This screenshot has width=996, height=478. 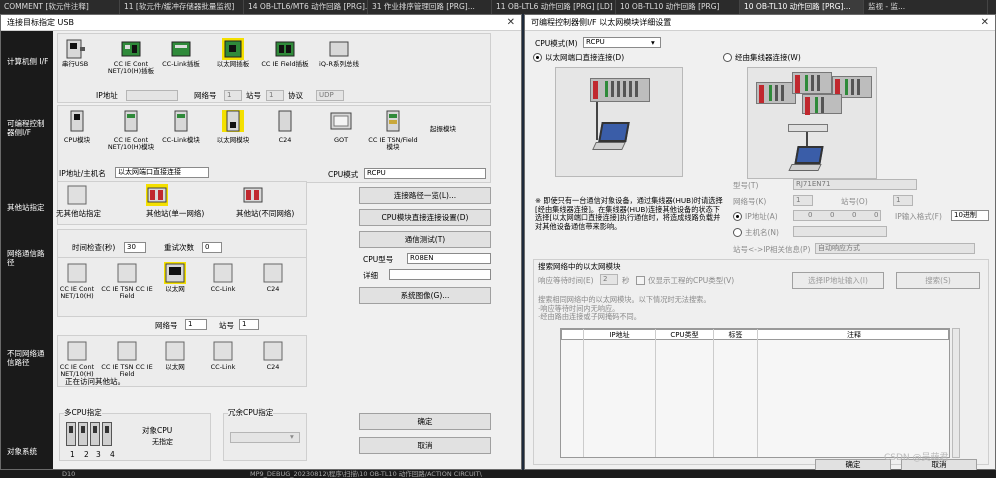 What do you see at coordinates (157, 195) in the screenshot?
I see `single-network-icon` at bounding box center [157, 195].